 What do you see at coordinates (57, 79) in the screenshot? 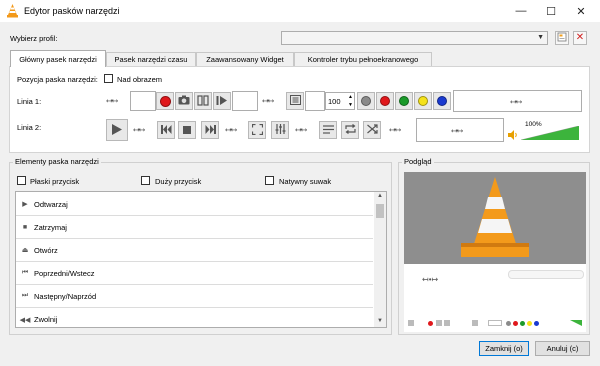
I see `toolbar-position-label: Pozycja paska narzędzi:` at bounding box center [57, 79].